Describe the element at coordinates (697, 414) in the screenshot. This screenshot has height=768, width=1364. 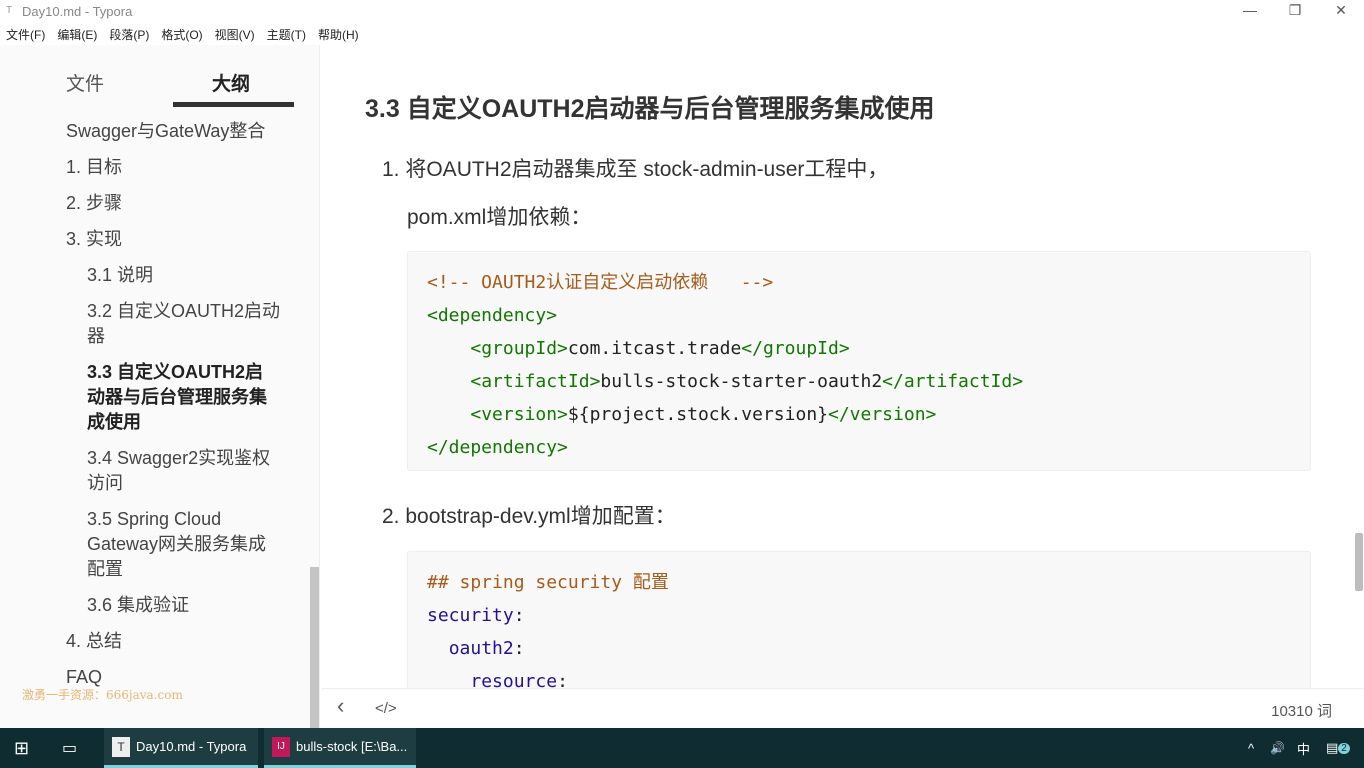
I see `code-token: ${project.stock.version}` at that location.